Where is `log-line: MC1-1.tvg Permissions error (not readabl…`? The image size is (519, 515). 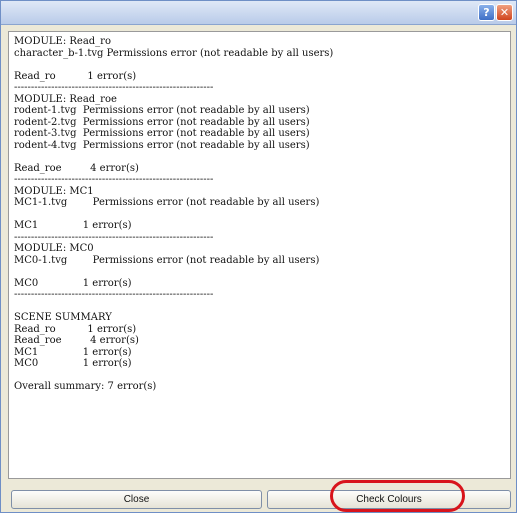
log-line: MC1-1.tvg Permissions error (not readabl… is located at coordinates (167, 202).